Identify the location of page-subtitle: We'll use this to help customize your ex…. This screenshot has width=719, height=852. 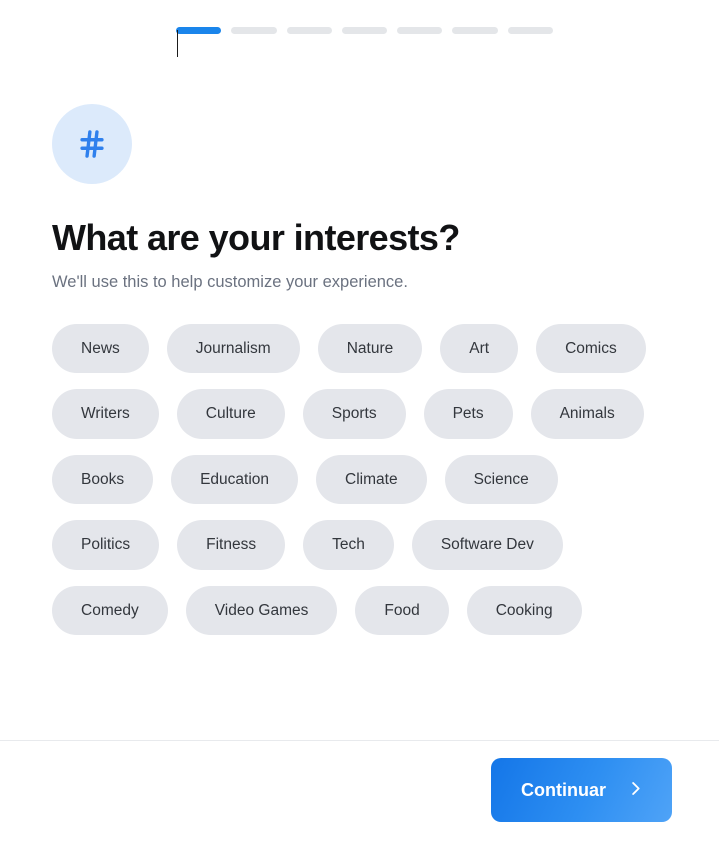
(230, 282).